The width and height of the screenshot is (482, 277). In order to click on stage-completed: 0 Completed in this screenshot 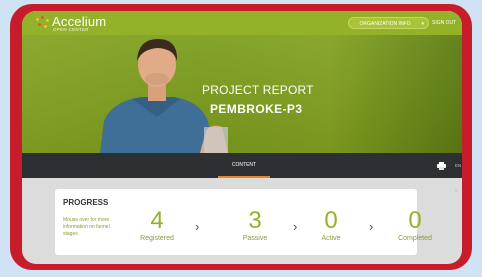, I will do `click(415, 225)`.